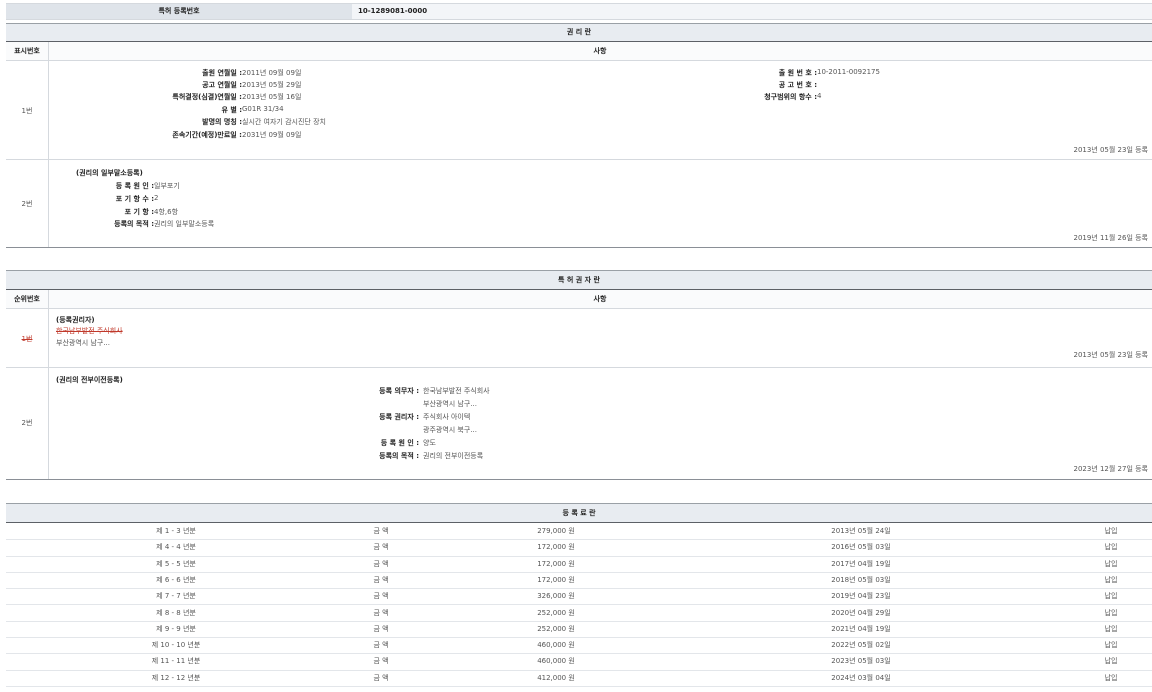 The image size is (1152, 692). I want to click on fee-row: 제 9 - 9 년분금 액252,000 원2021년 04월 19일납입, so click(579, 629).